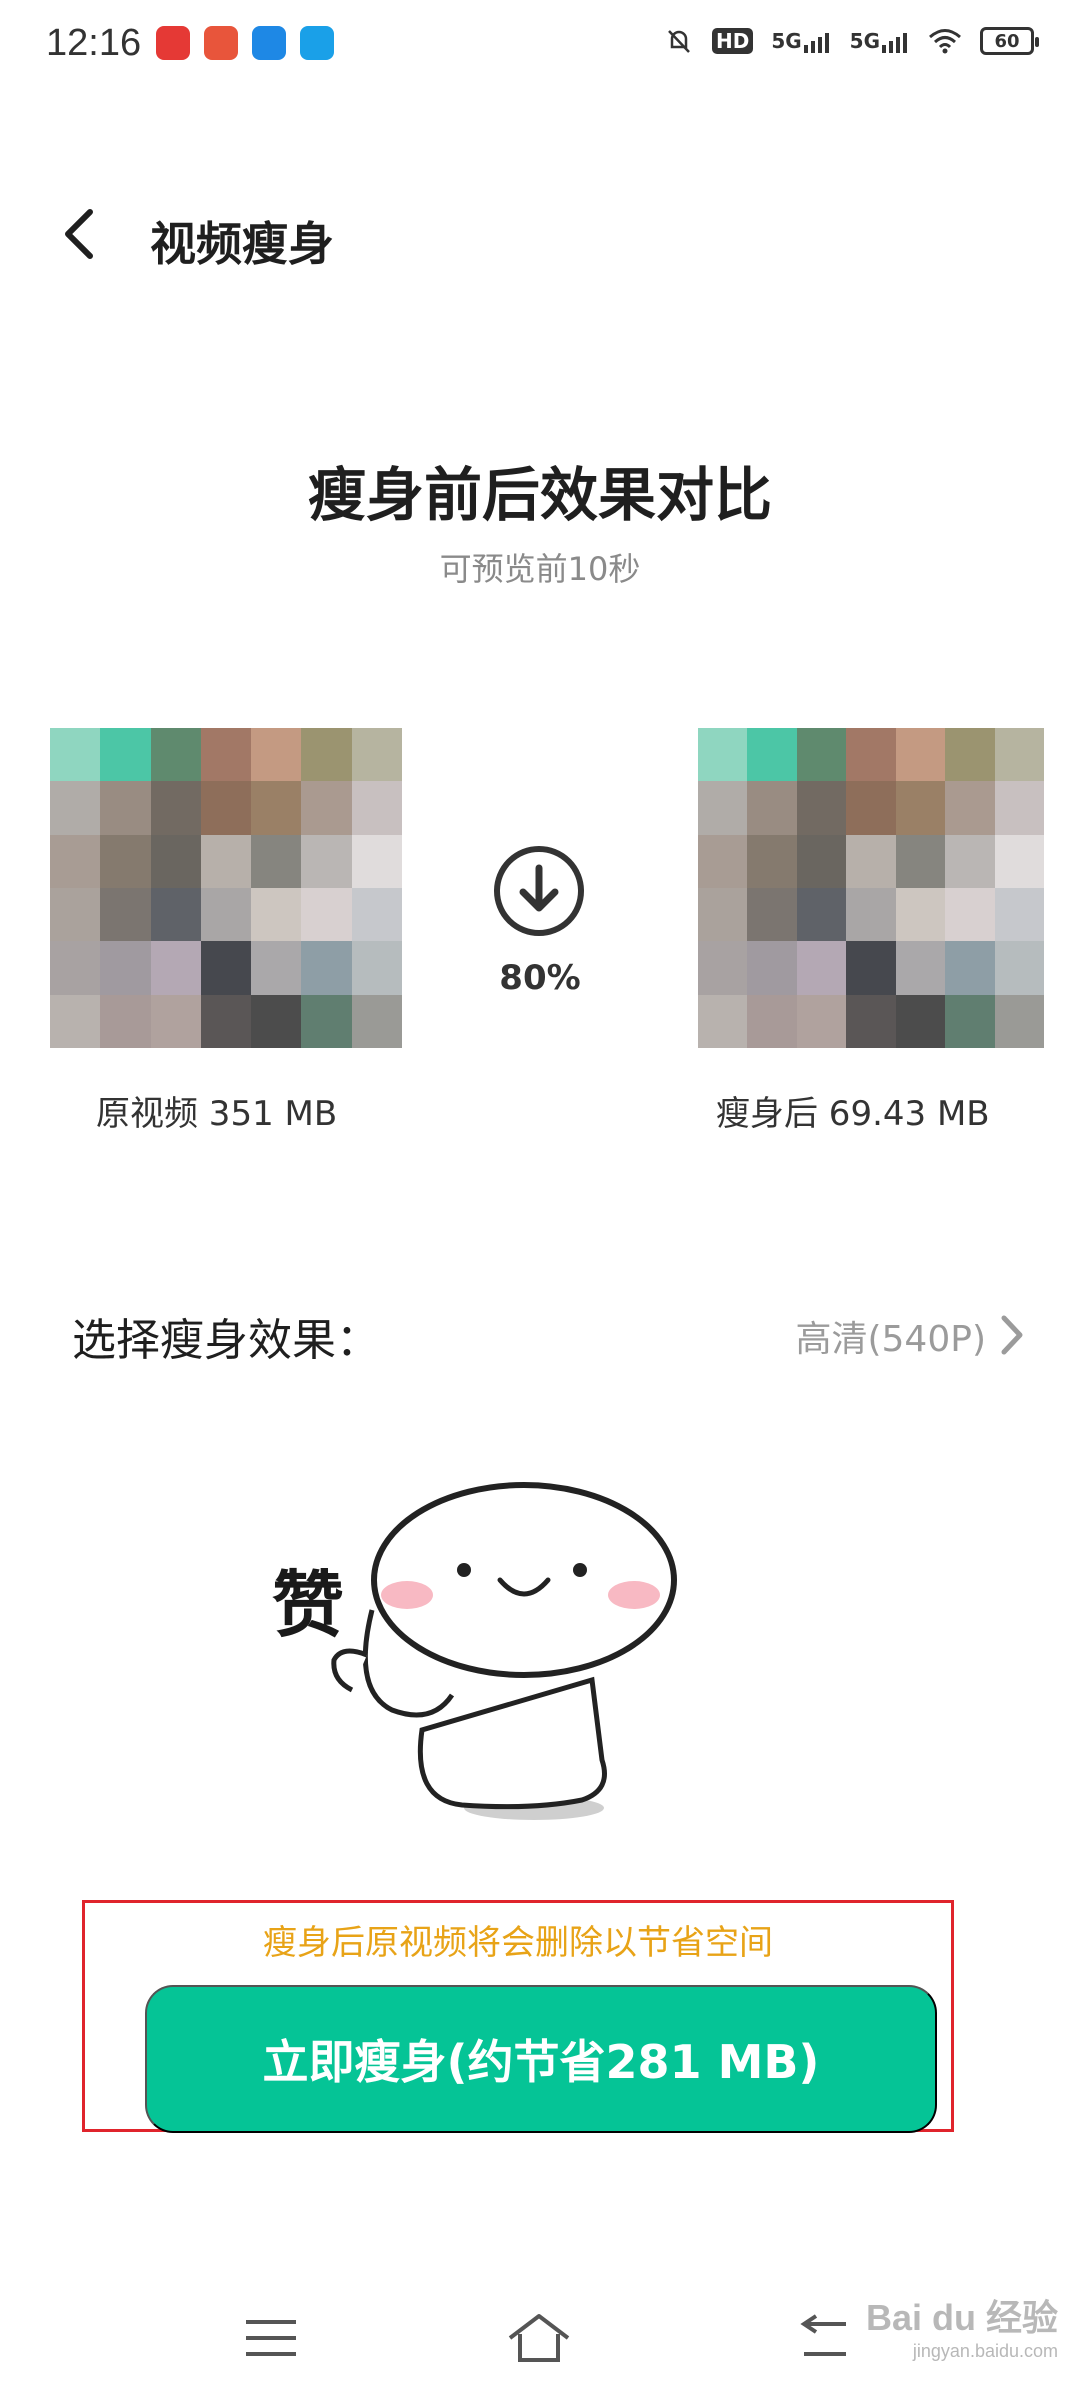  I want to click on slim-now-button: 立即瘦身(约节省281 MB), so click(541, 2059).